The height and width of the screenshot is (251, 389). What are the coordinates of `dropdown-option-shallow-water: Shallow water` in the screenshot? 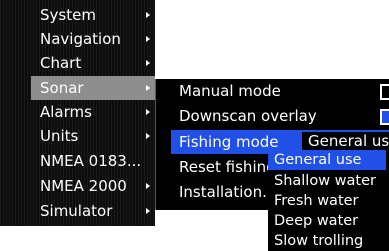 It's located at (328, 181).